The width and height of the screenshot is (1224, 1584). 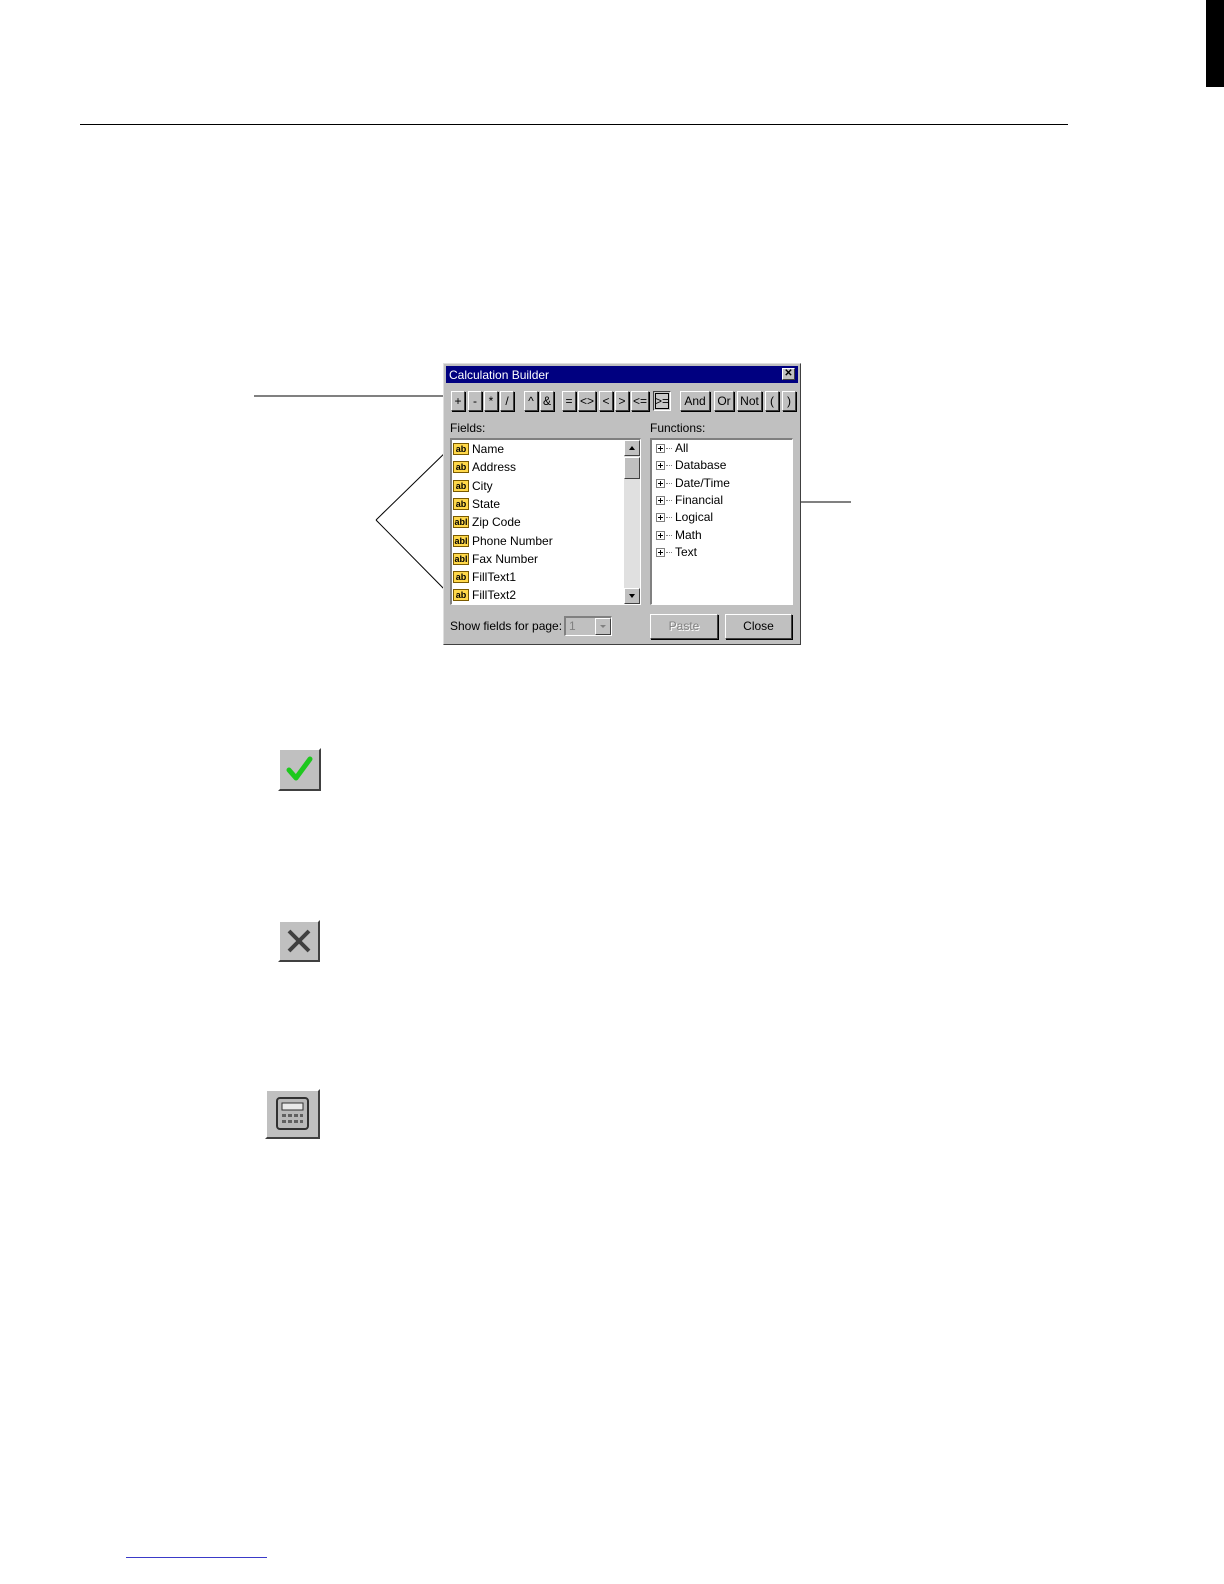 What do you see at coordinates (721, 536) in the screenshot?
I see `function-category: Math` at bounding box center [721, 536].